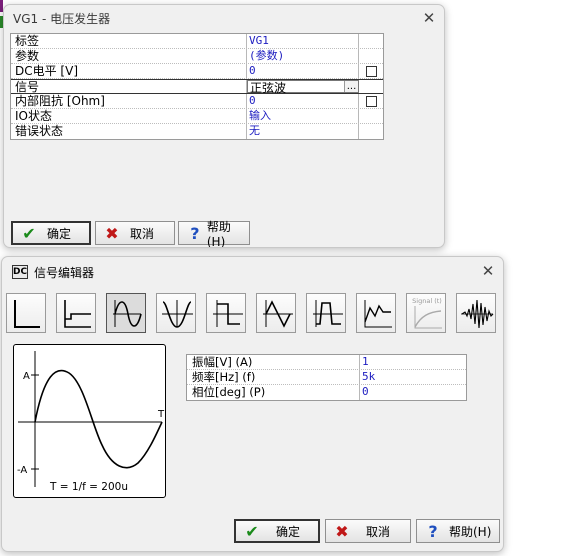 The width and height of the screenshot is (580, 556). What do you see at coordinates (268, 88) in the screenshot?
I see `property-value: 正弦波` at bounding box center [268, 88].